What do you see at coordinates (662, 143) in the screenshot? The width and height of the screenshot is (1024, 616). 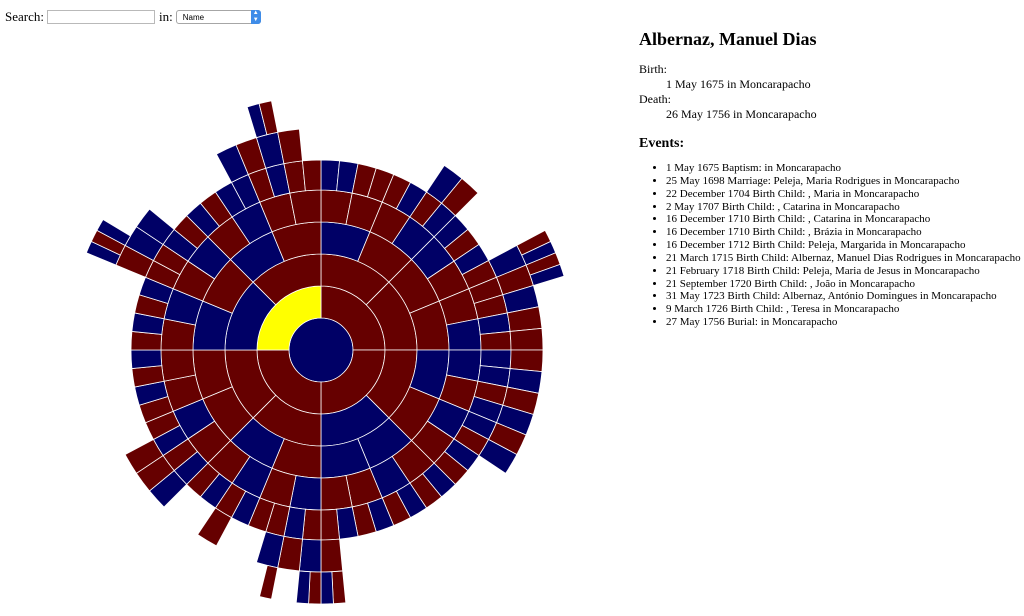 I see `events-heading: Events:` at bounding box center [662, 143].